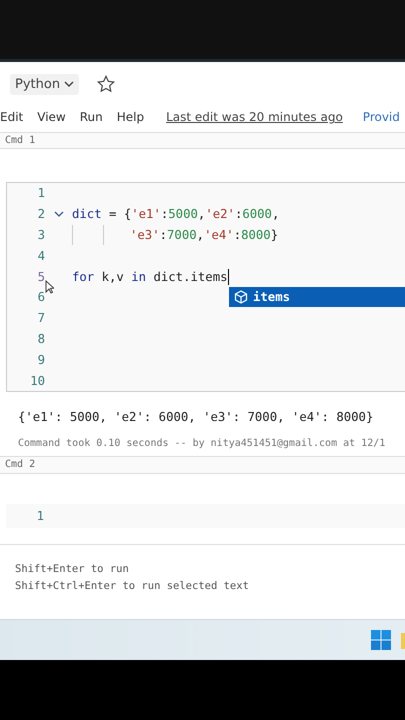  What do you see at coordinates (12, 117) in the screenshot?
I see `menu-item: Edit` at bounding box center [12, 117].